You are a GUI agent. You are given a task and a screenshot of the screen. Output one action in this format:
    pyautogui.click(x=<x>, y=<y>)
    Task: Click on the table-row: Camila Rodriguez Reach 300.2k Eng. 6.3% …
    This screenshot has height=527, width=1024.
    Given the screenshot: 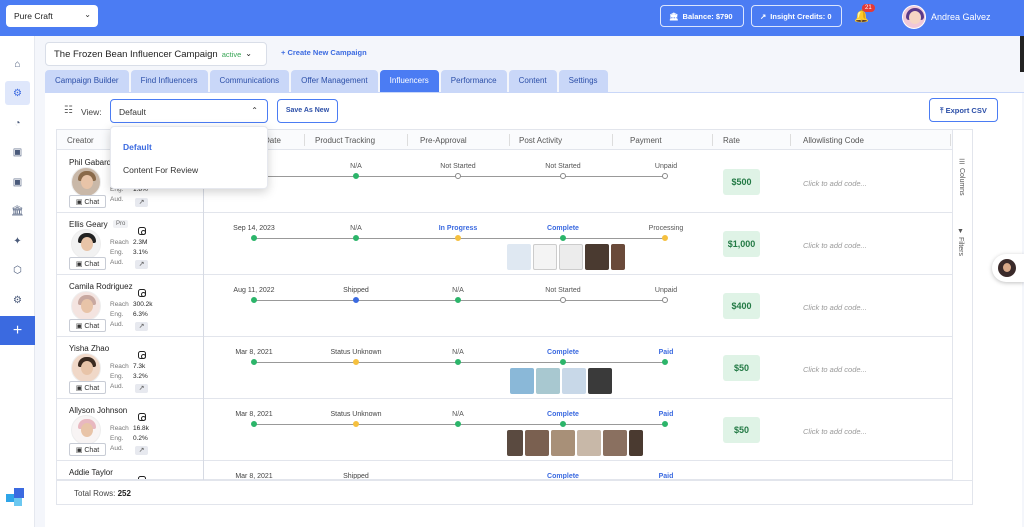 What is the action you would take?
    pyautogui.click(x=504, y=306)
    